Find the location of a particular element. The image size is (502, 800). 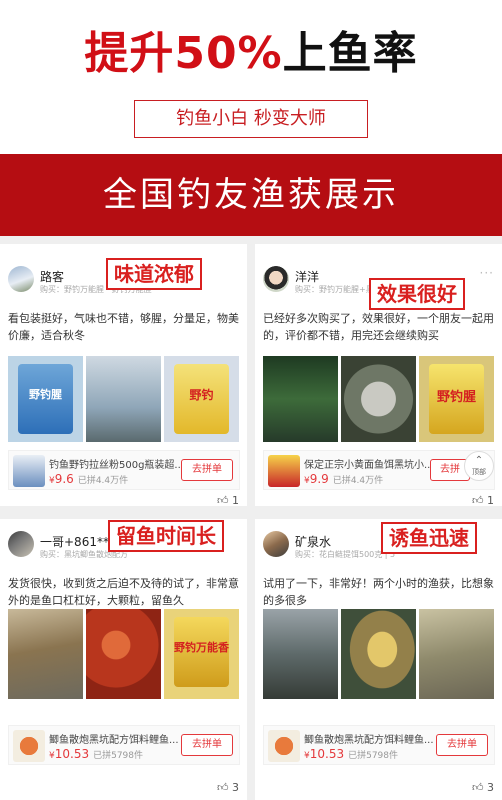

feature-badge: 留鱼时间长 is located at coordinates (166, 536).